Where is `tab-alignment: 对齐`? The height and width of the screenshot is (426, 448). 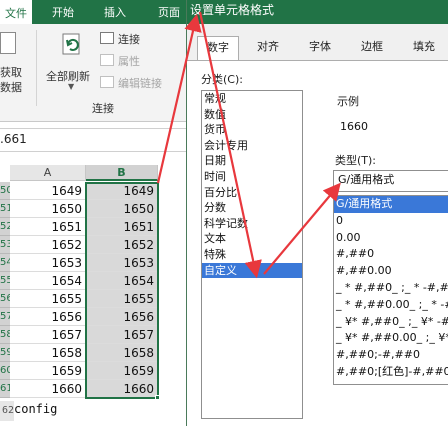
tab-alignment: 对齐 is located at coordinates (268, 48).